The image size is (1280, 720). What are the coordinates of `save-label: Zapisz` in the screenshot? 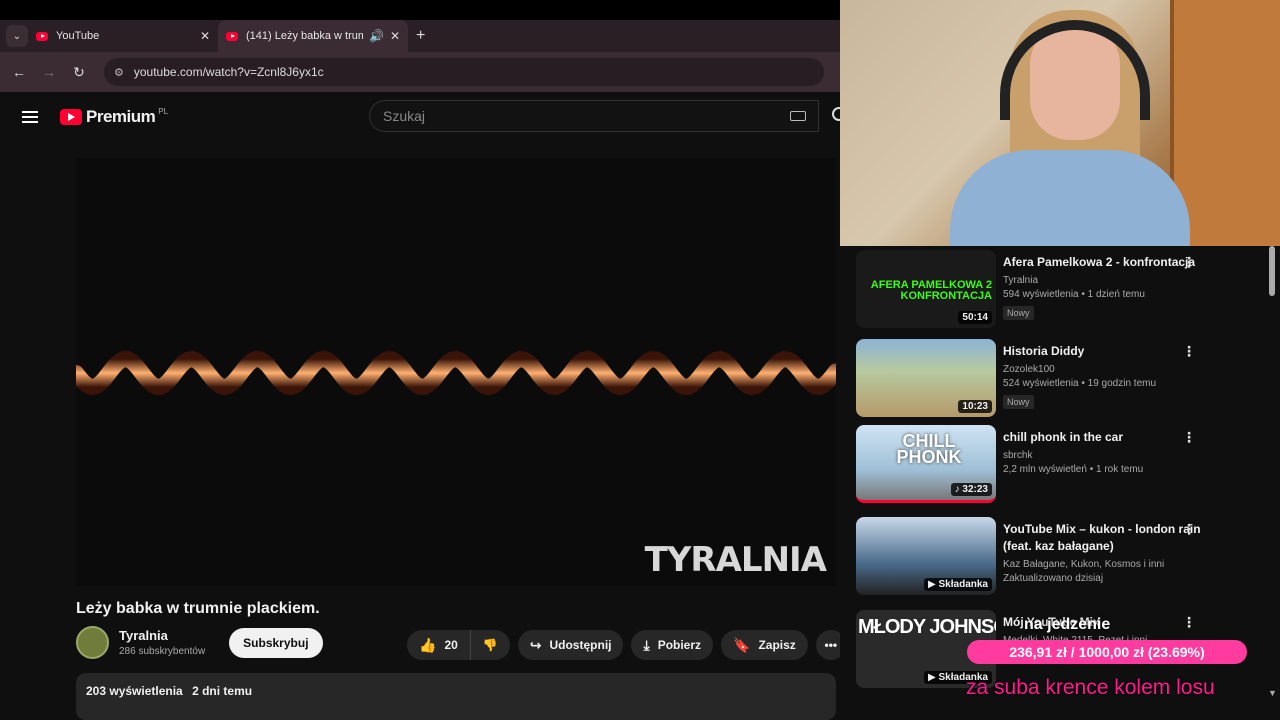 It's located at (777, 645).